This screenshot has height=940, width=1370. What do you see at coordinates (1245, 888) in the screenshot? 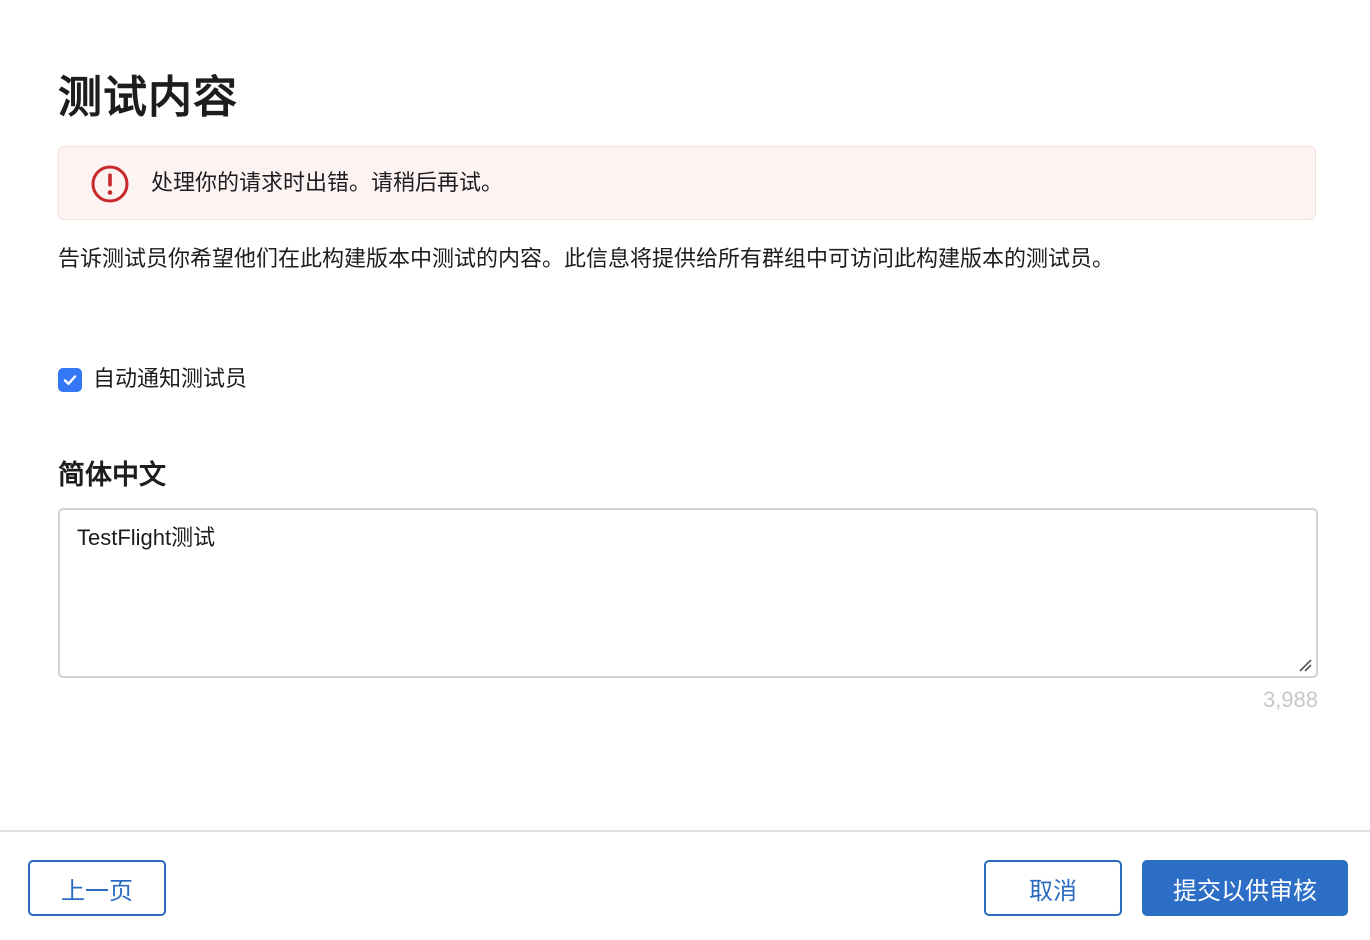
I see `submit-for-review-button: 提交以供审核` at bounding box center [1245, 888].